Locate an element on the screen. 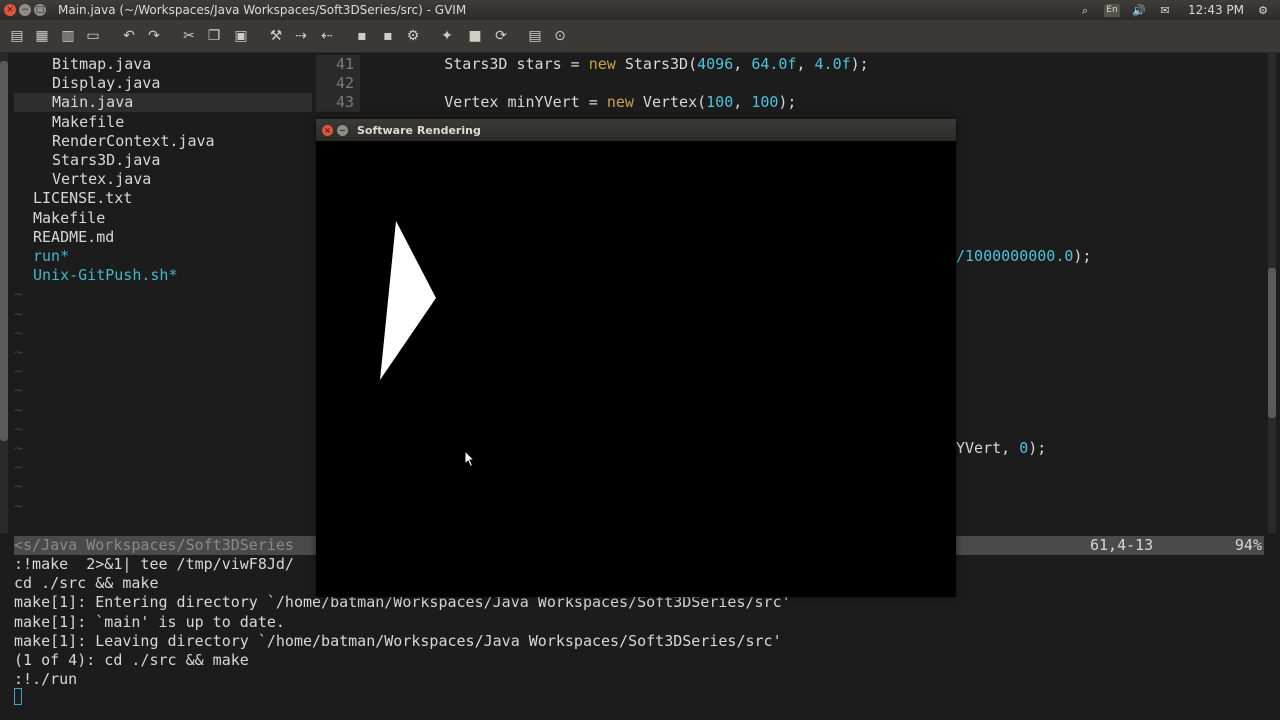  command-output-line: make[1]: `main' is up to date. is located at coordinates (149, 621).